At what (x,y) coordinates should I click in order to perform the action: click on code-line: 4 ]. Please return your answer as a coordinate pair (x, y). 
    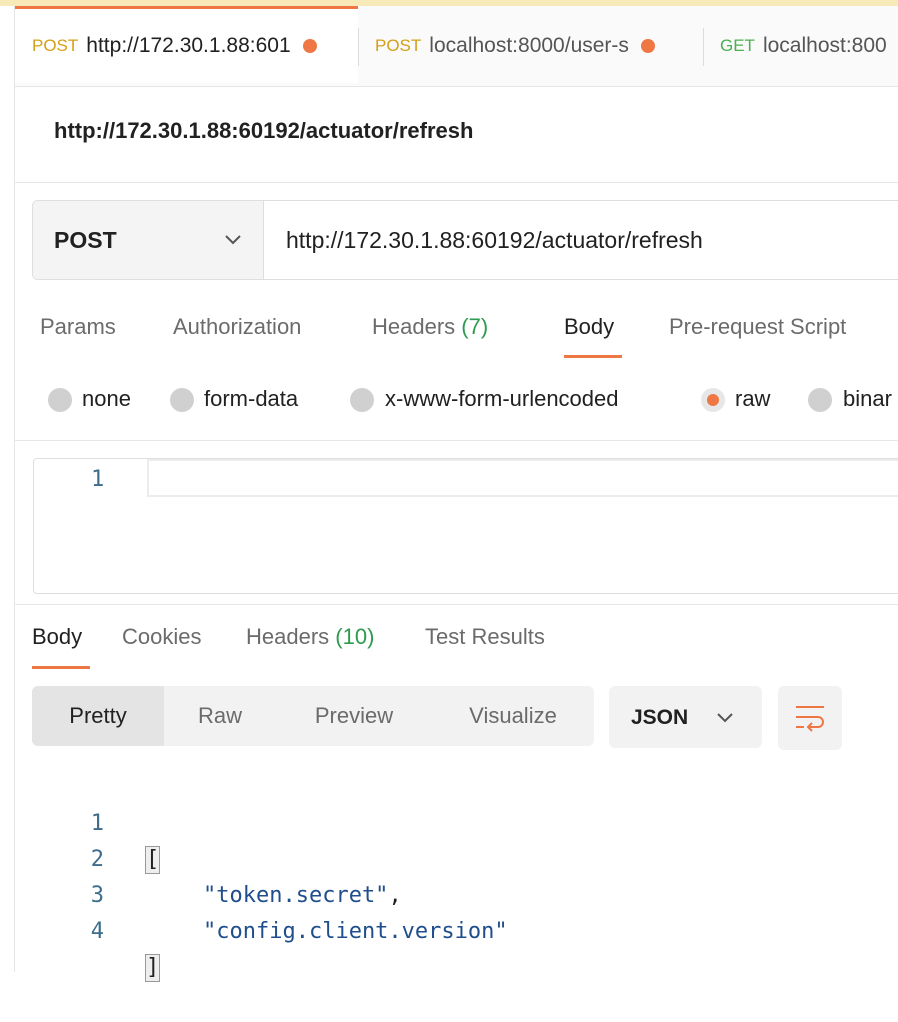
    Looking at the image, I should click on (80, 930).